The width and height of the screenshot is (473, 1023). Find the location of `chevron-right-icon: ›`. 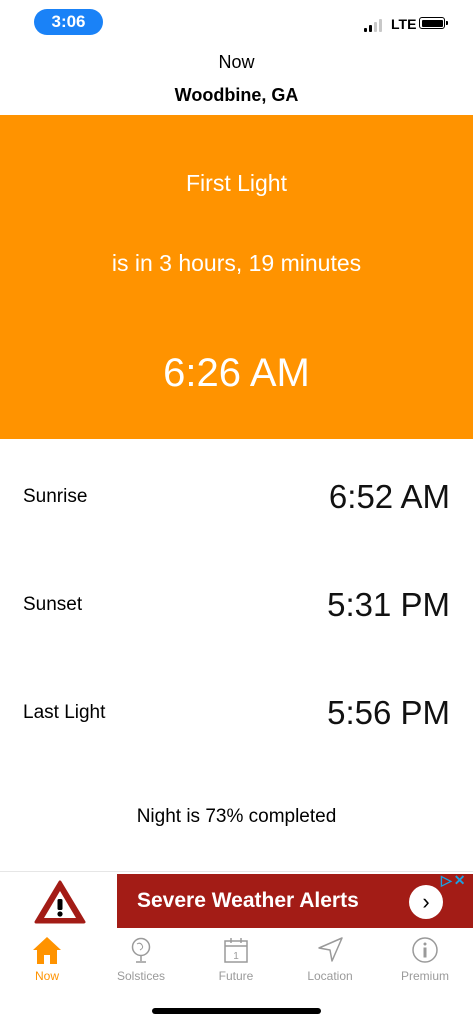

chevron-right-icon: › is located at coordinates (426, 902).